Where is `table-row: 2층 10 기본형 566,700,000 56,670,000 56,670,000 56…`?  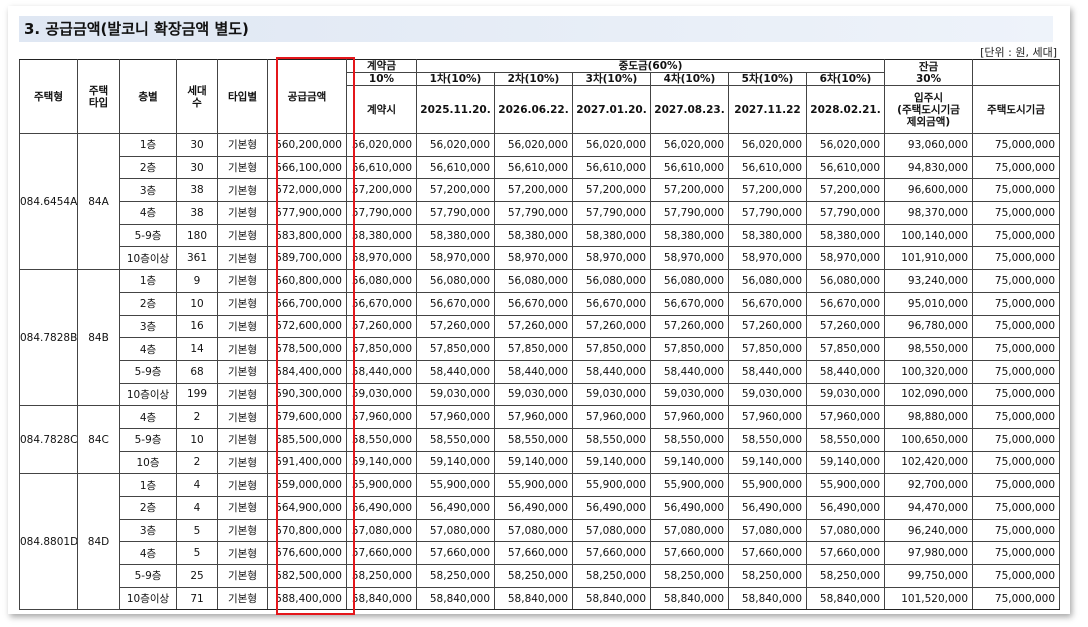
table-row: 2층 10 기본형 566,700,000 56,670,000 56,670,000 56… is located at coordinates (540, 303).